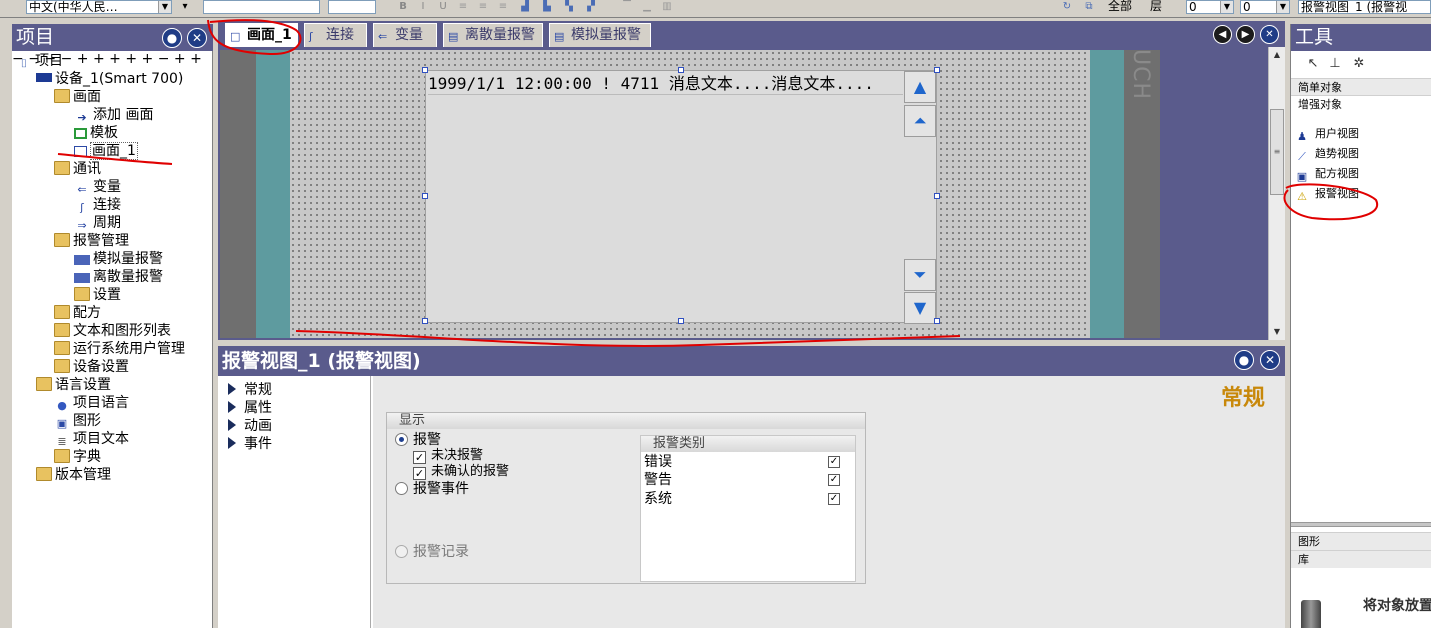  What do you see at coordinates (109, 79) in the screenshot?
I see `tree-item-device: 设备_1(Smart 700)` at bounding box center [109, 79].